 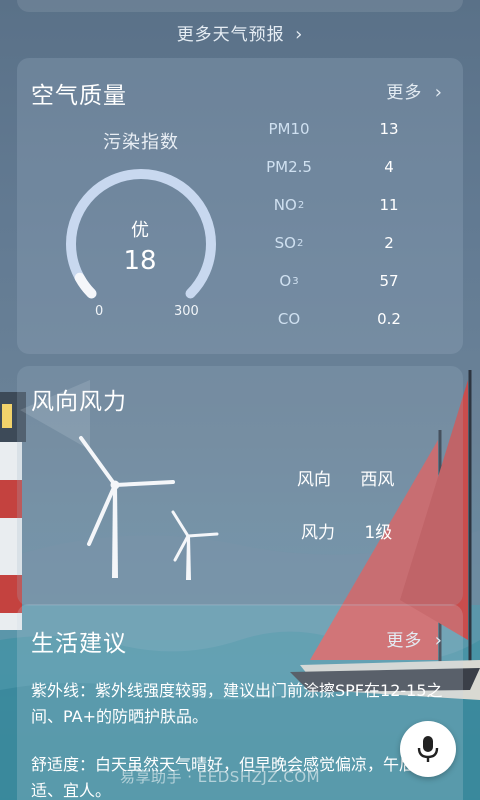 I want to click on pollutant-row: PM2.5 4, so click(x=349, y=169).